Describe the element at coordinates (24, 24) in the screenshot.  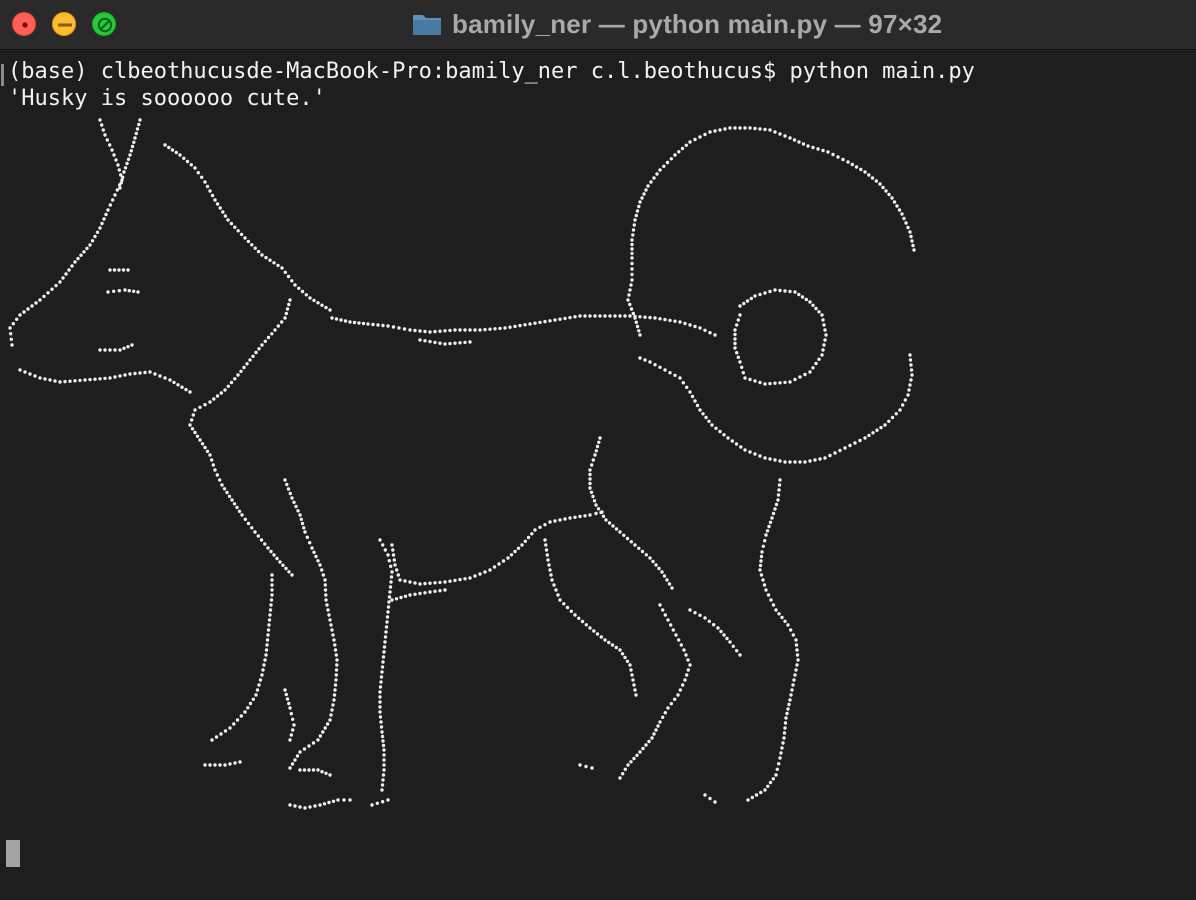
I see `close-button` at that location.